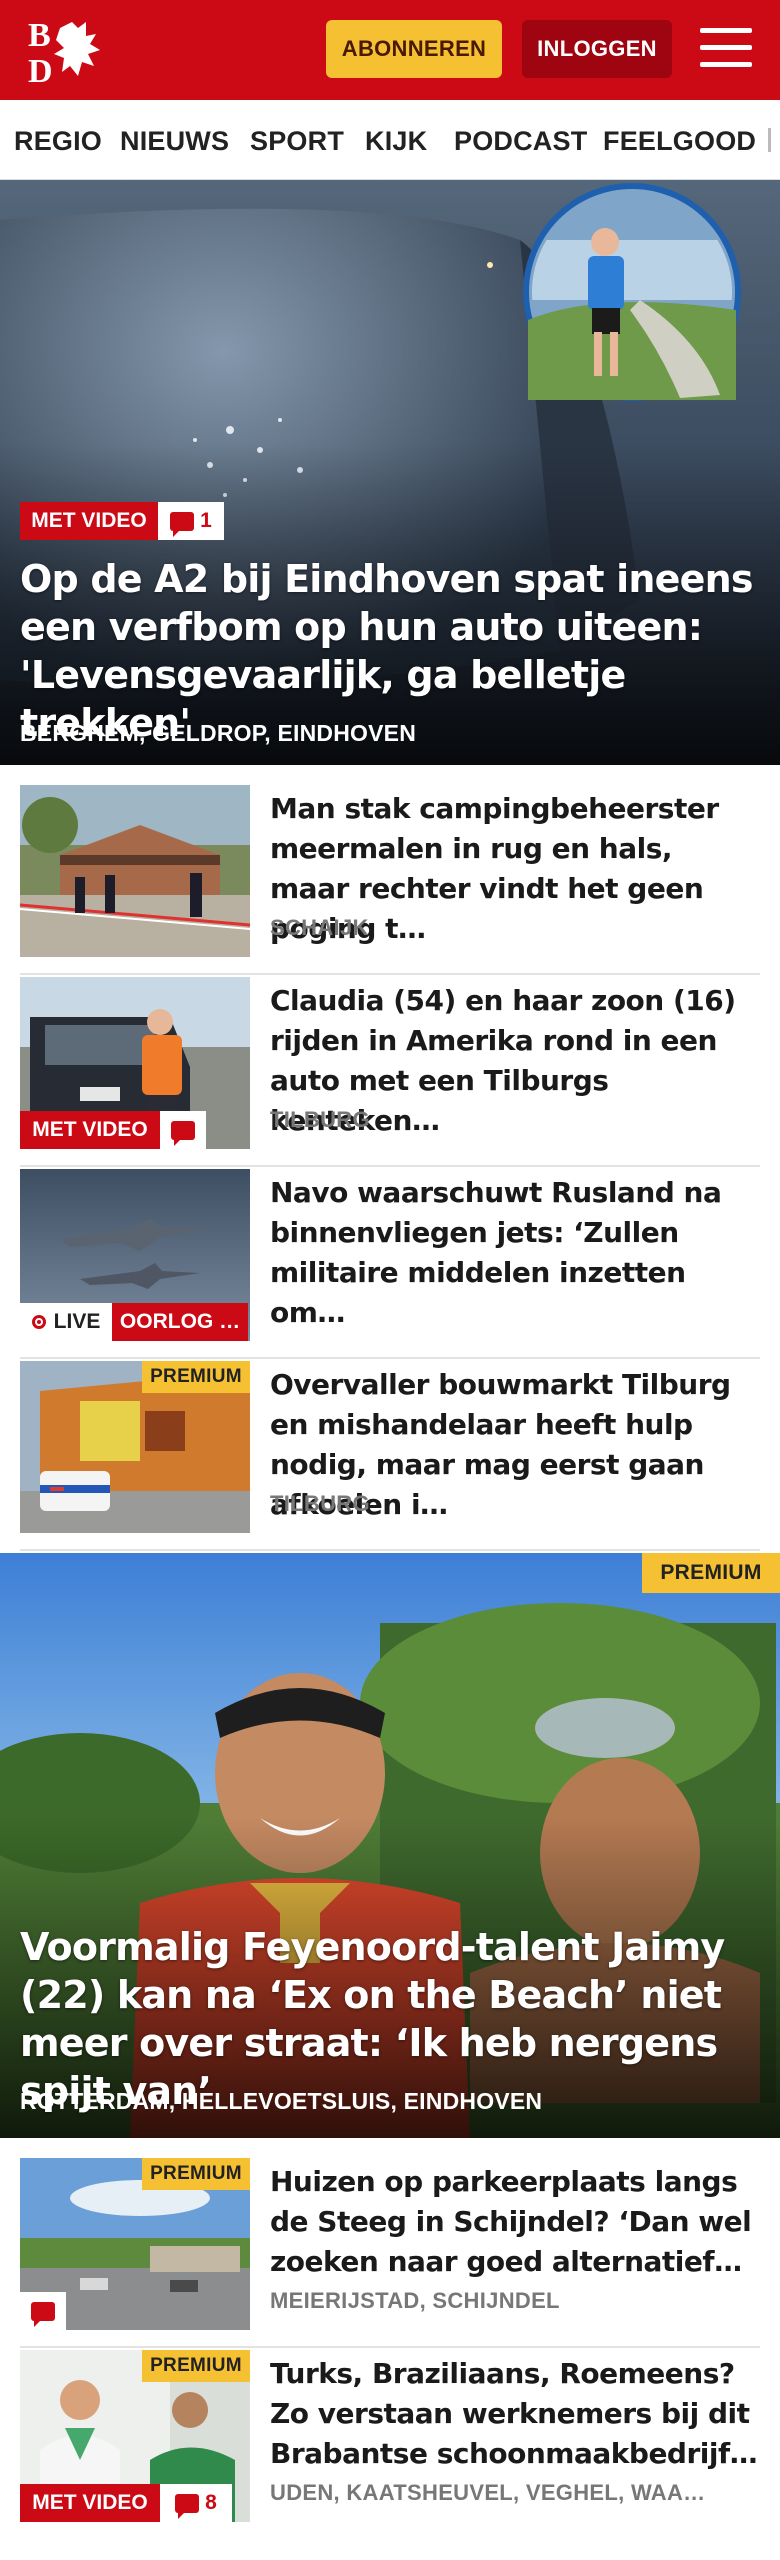 Image resolution: width=780 pixels, height=2560 pixels. Describe the element at coordinates (415, 2300) in the screenshot. I see `article-location: MEIERIJSTAD, SCHIJNDEL` at that location.